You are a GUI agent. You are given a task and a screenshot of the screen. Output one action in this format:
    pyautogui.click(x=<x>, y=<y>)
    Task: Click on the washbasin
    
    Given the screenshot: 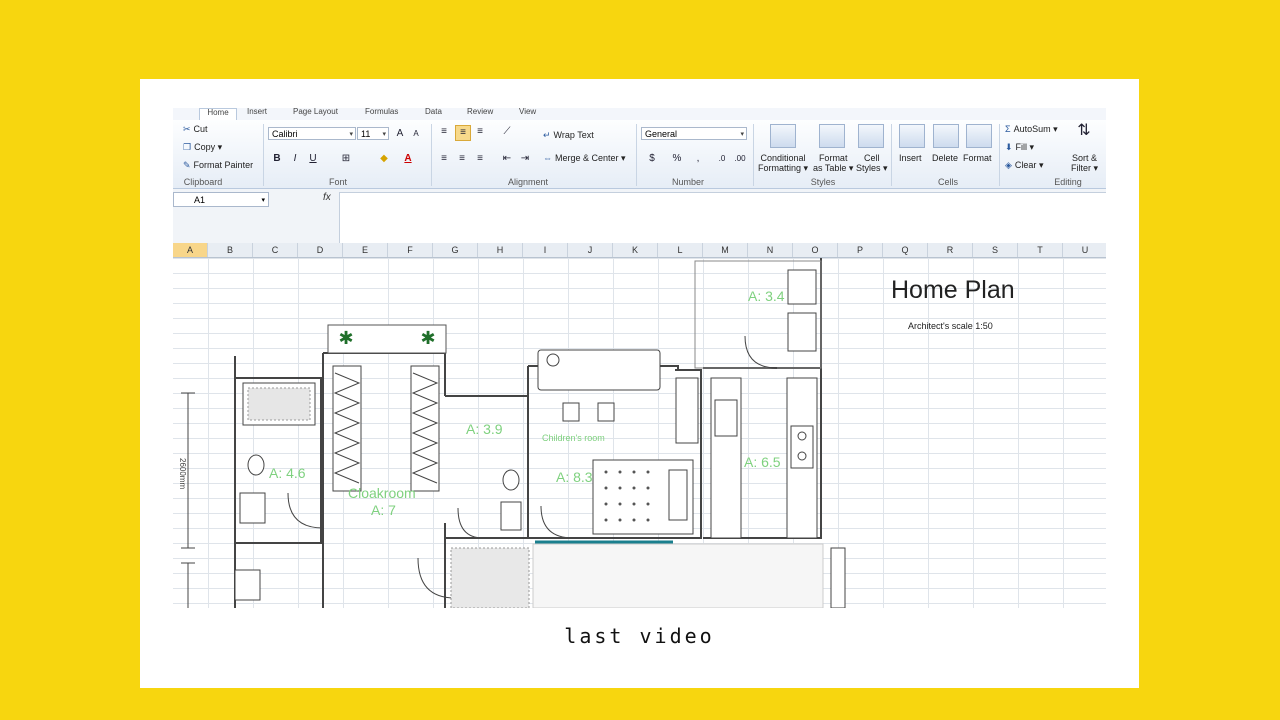 What is the action you would take?
    pyautogui.click(x=802, y=287)
    